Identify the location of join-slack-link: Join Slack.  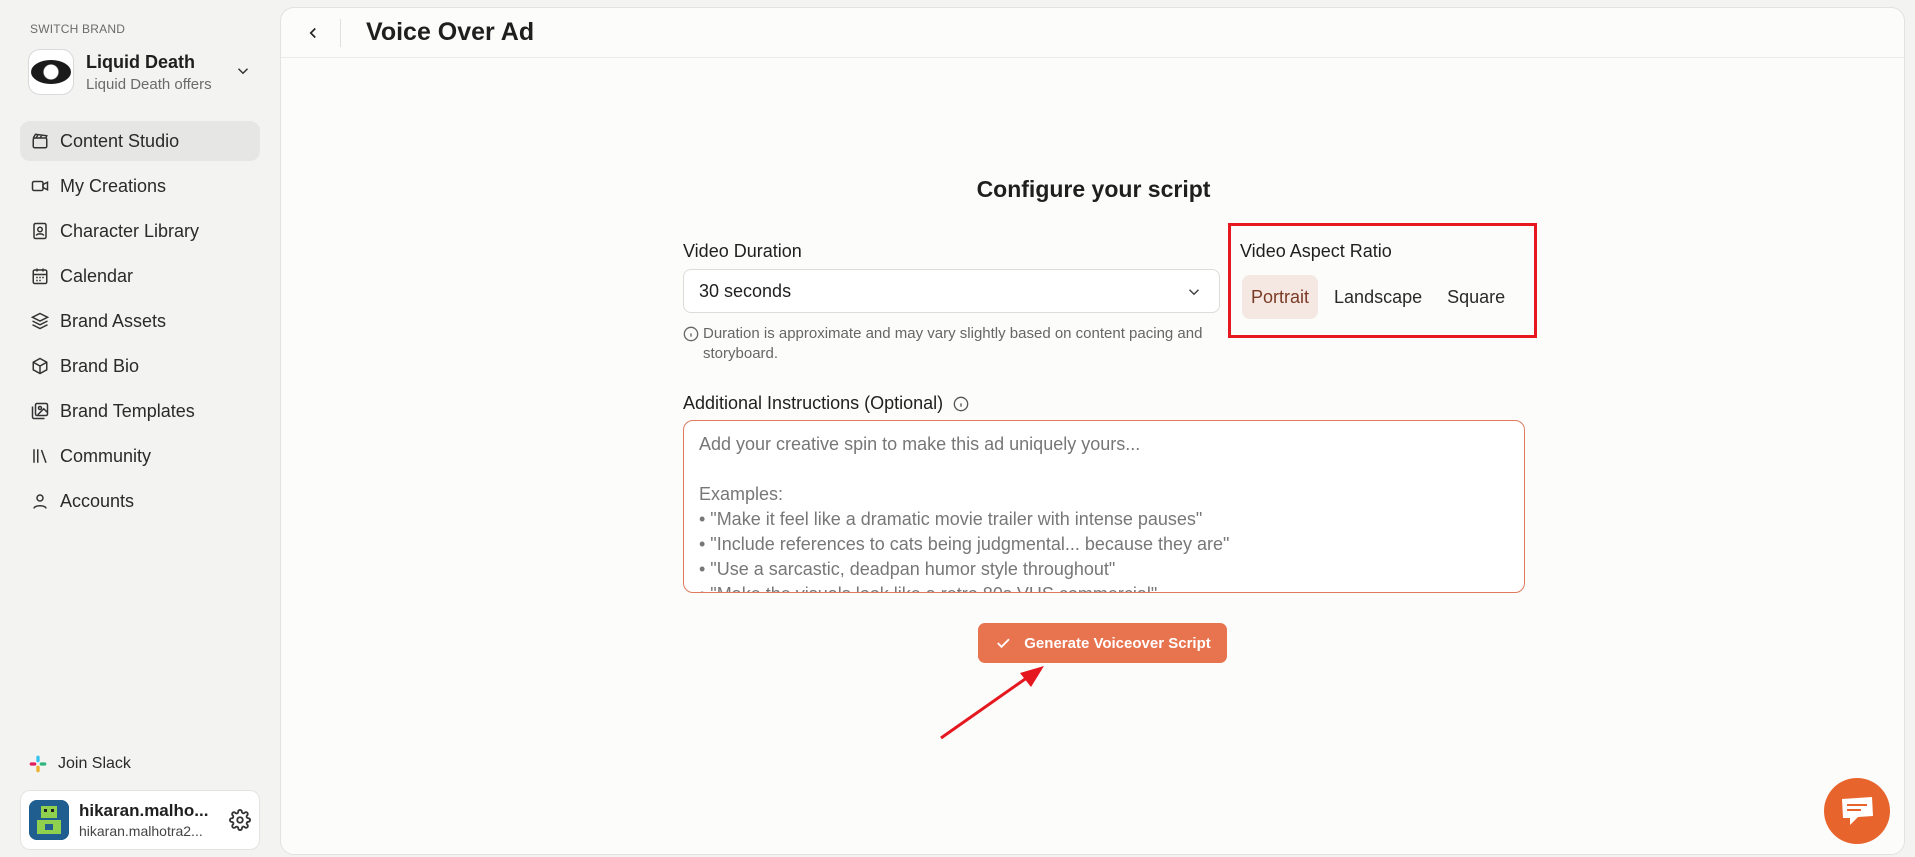
(79, 764).